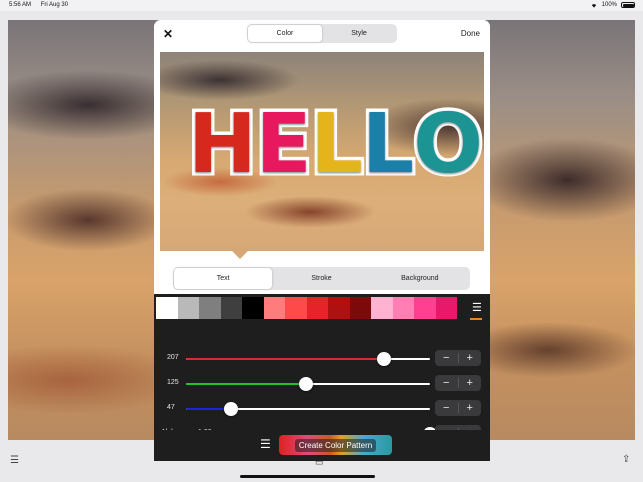 This screenshot has width=643, height=482. I want to click on rgb-slider-row: 125 − +, so click(322, 384).